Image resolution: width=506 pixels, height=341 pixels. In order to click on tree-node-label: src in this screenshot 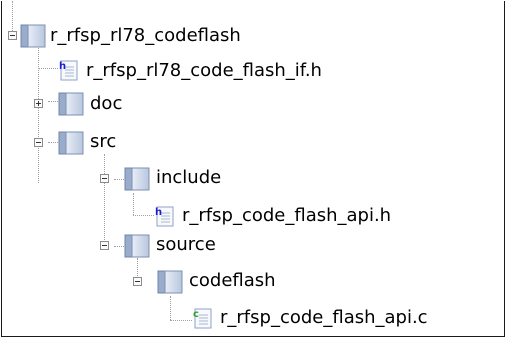, I will do `click(103, 141)`.